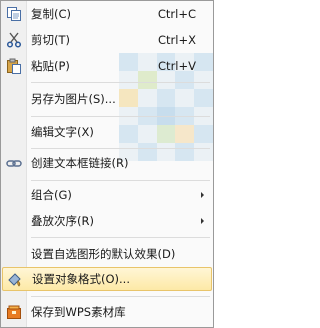  What do you see at coordinates (51, 195) in the screenshot?
I see `menu-item-label: 组合(G)` at bounding box center [51, 195].